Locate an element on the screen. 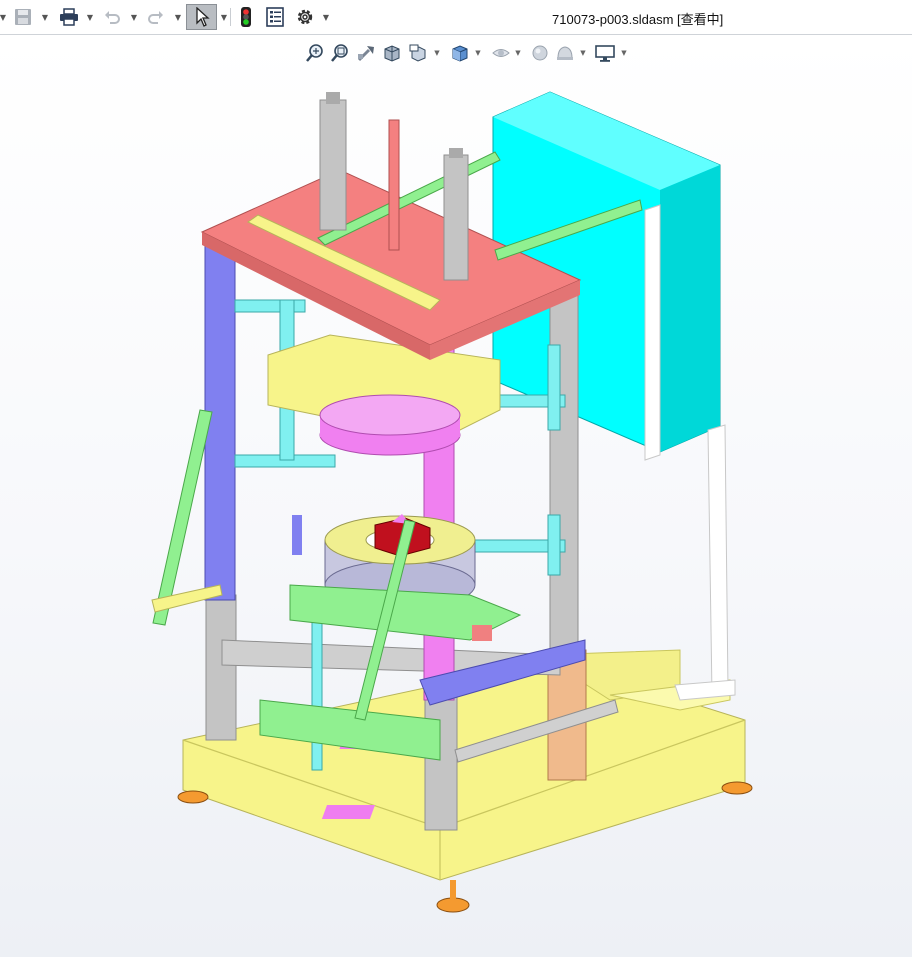 The height and width of the screenshot is (957, 912). select-pointer-icon is located at coordinates (201, 17).